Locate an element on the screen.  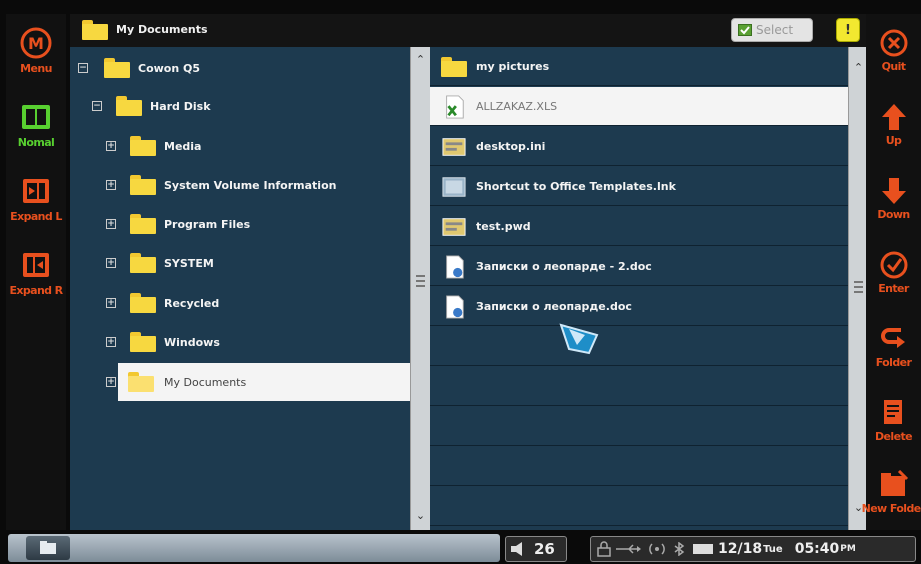
expand-left-icon is located at coordinates (36, 191).